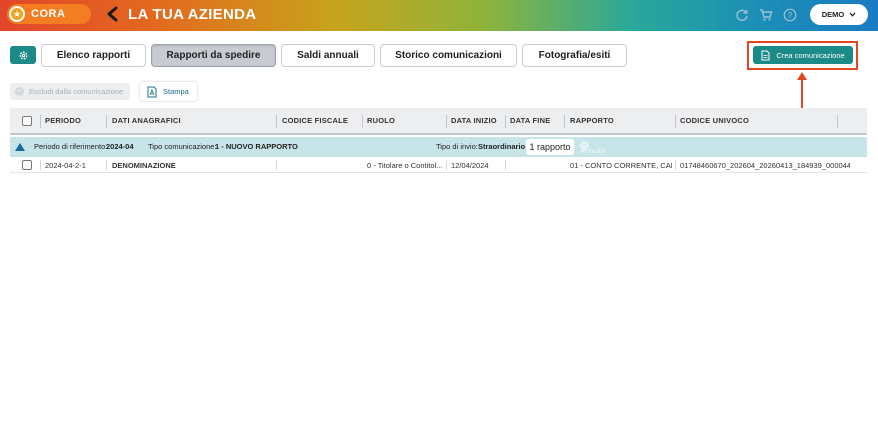 The width and height of the screenshot is (878, 421). I want to click on select-all-checkbox, so click(27, 121).